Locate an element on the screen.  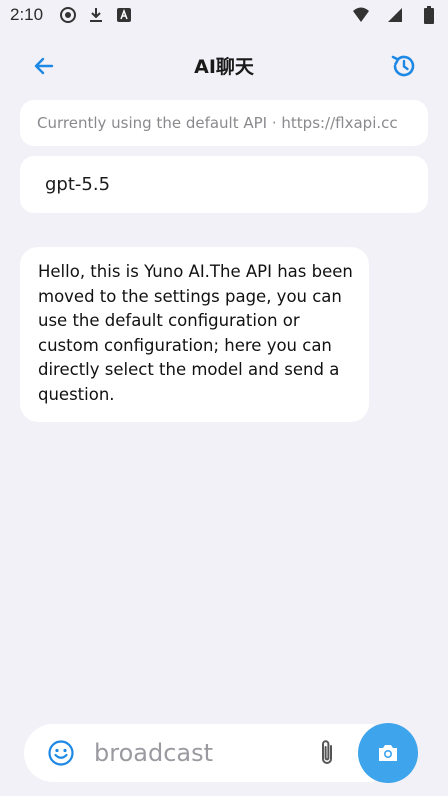
paperclip-icon is located at coordinates (327, 752).